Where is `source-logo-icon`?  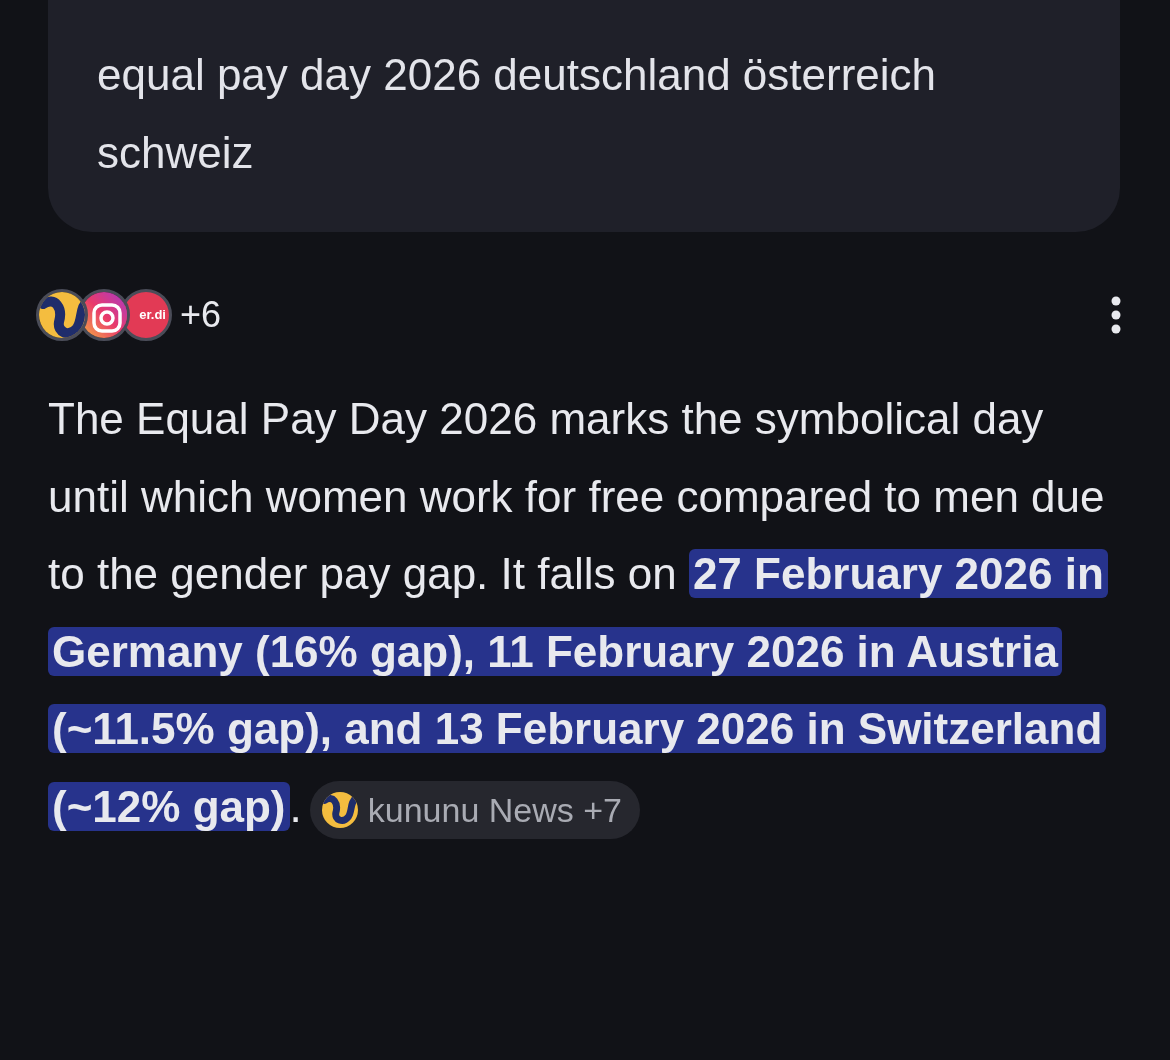 source-logo-icon is located at coordinates (339, 809).